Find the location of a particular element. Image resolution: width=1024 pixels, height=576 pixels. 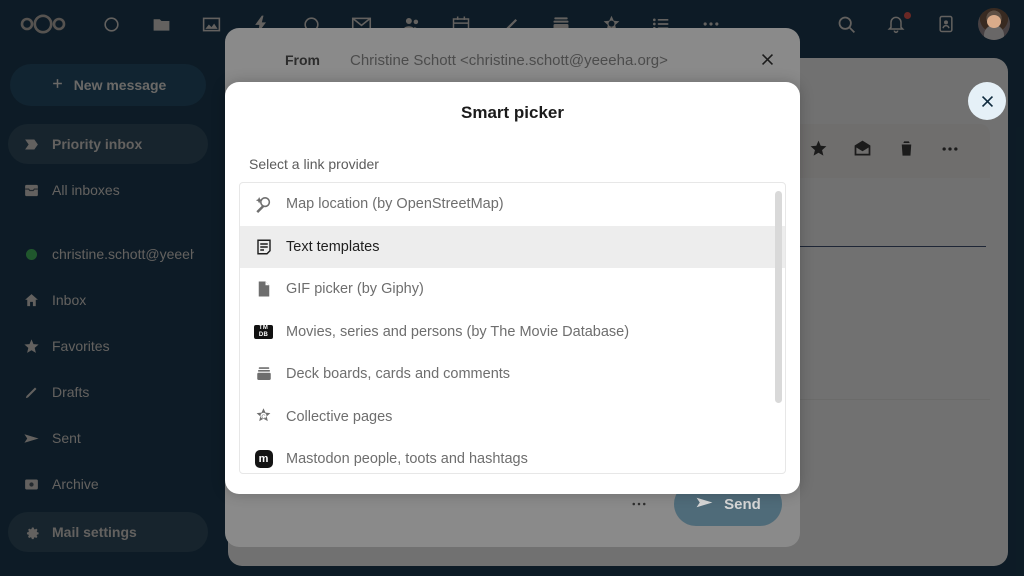

mastodon-glyph: m is located at coordinates (263, 459).